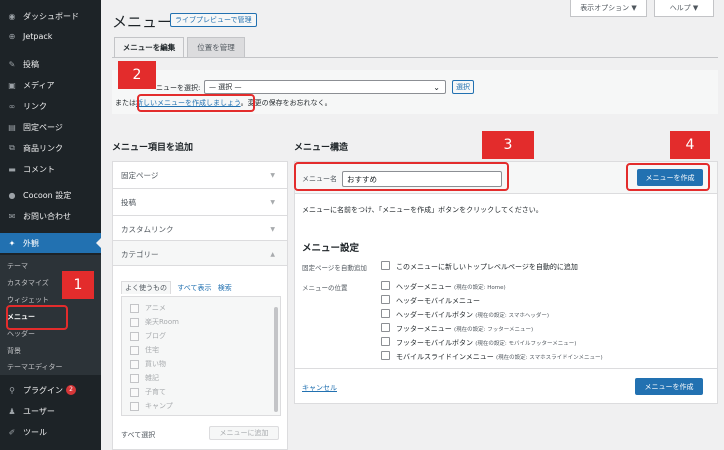 The width and height of the screenshot is (724, 450). What do you see at coordinates (50, 64) in the screenshot?
I see `sidebar-item-posts: ✎ 投稿` at bounding box center [50, 64].